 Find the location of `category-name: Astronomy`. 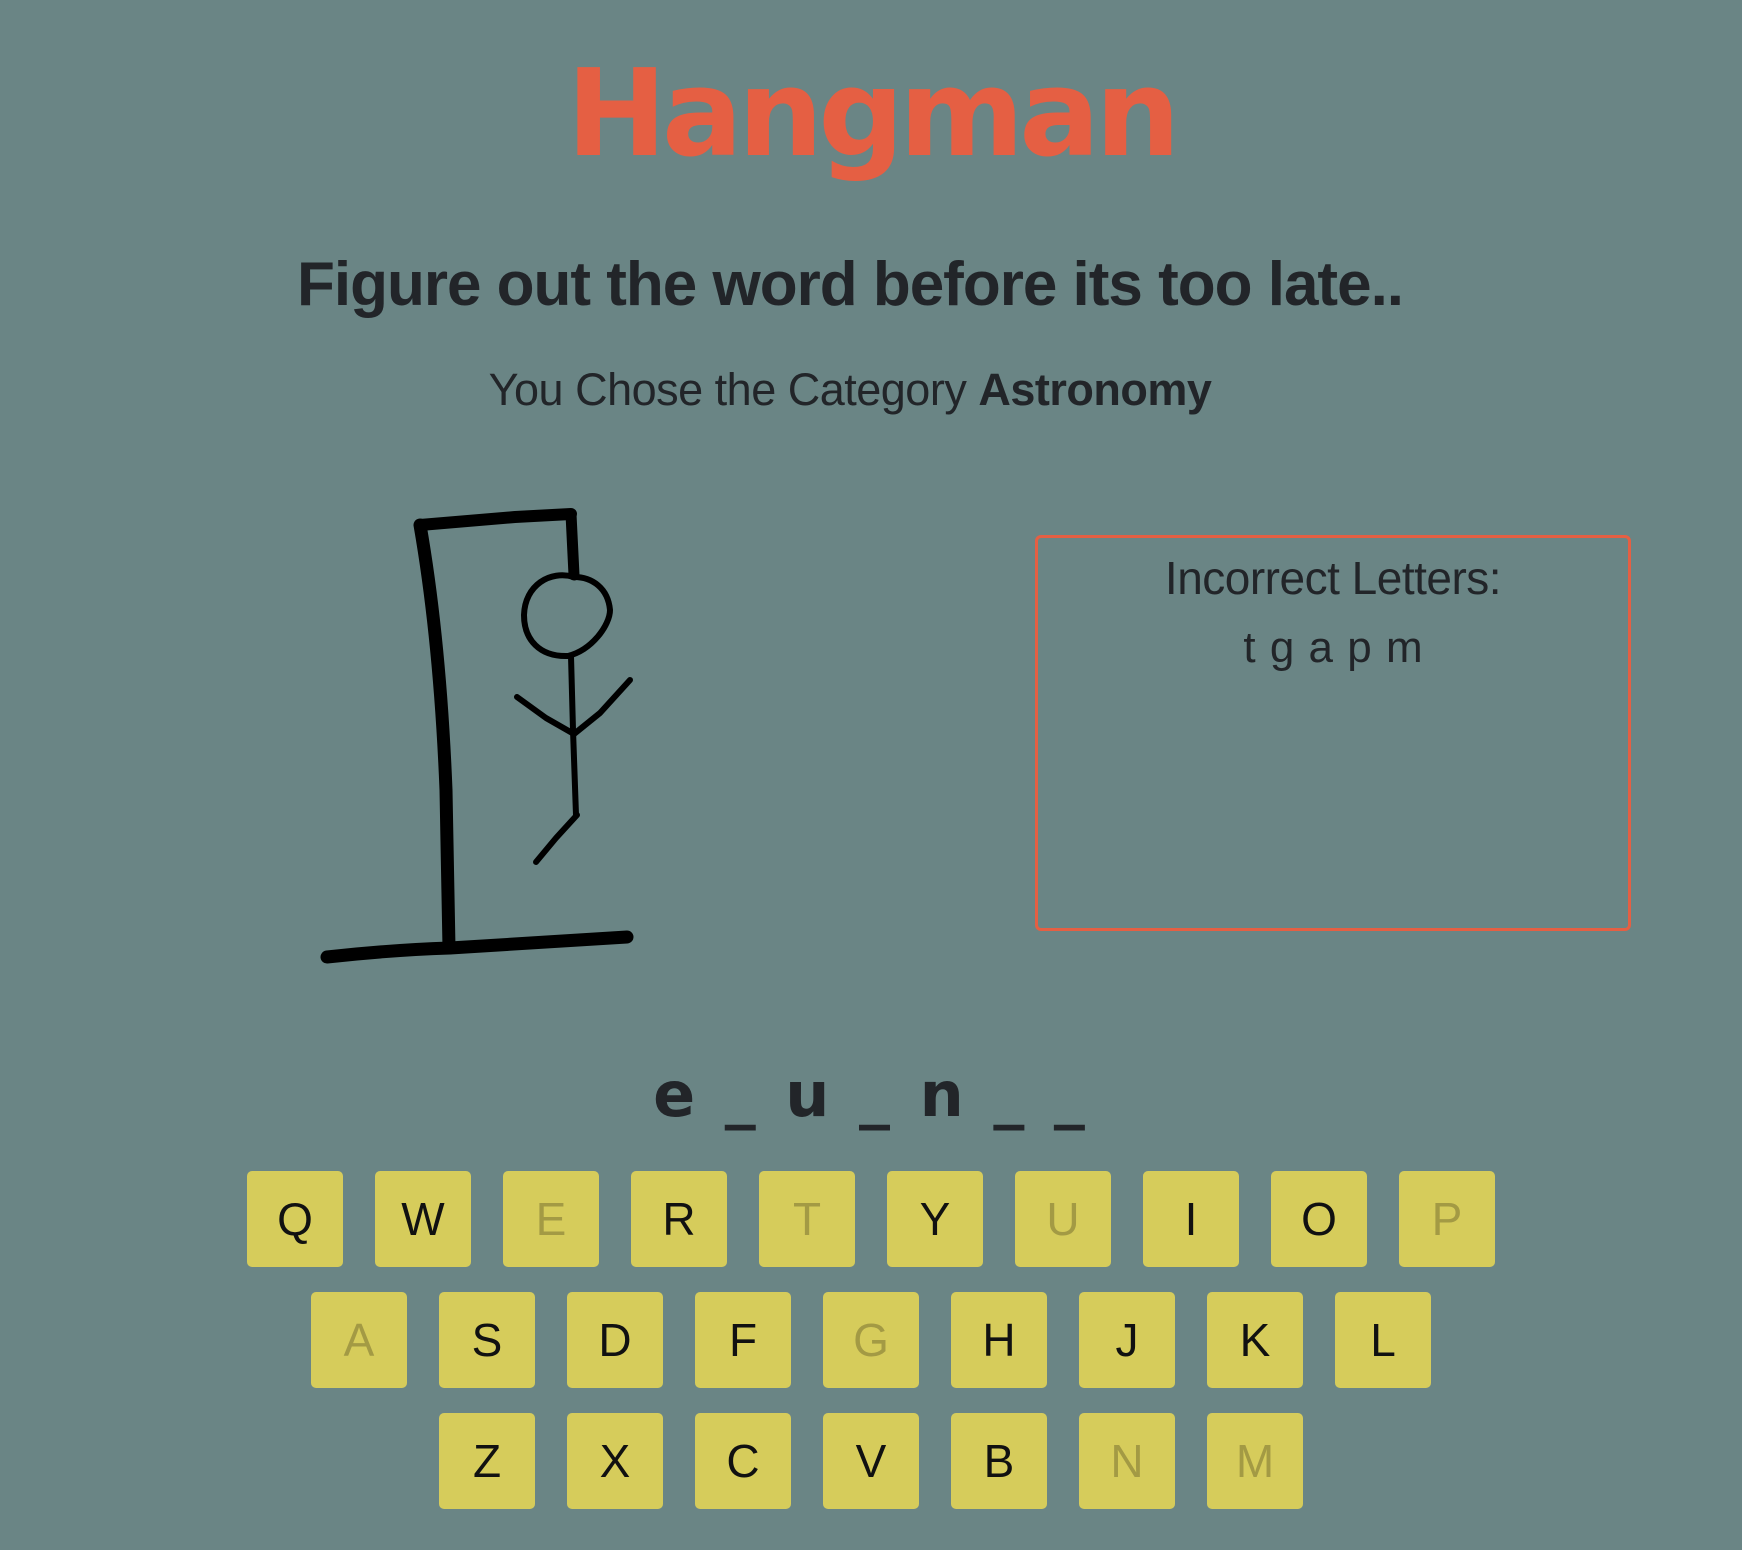

category-name: Astronomy is located at coordinates (1095, 389).